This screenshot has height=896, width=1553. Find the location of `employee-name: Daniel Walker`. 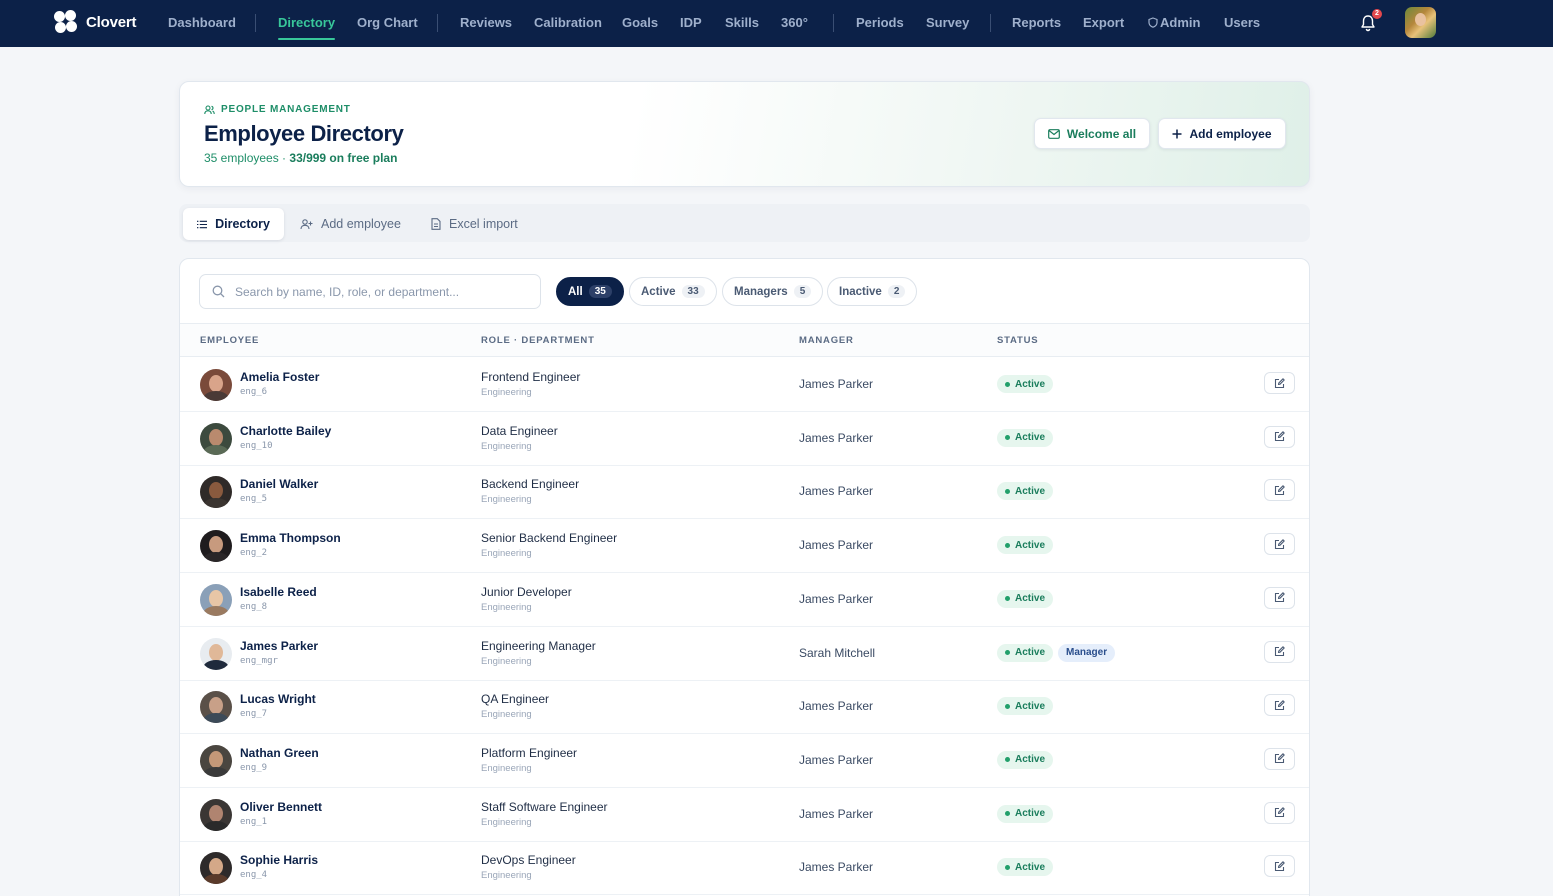

employee-name: Daniel Walker is located at coordinates (279, 484).